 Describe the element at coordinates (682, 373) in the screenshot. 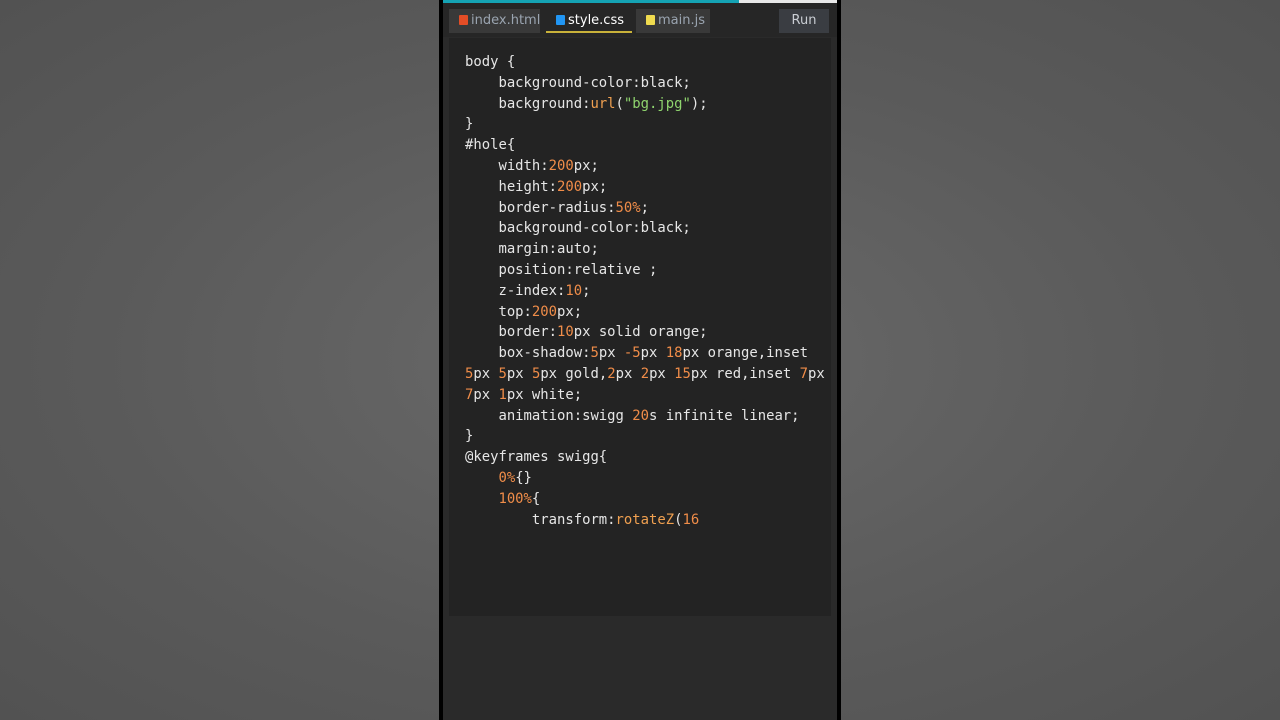

I see `code-token: 15` at that location.